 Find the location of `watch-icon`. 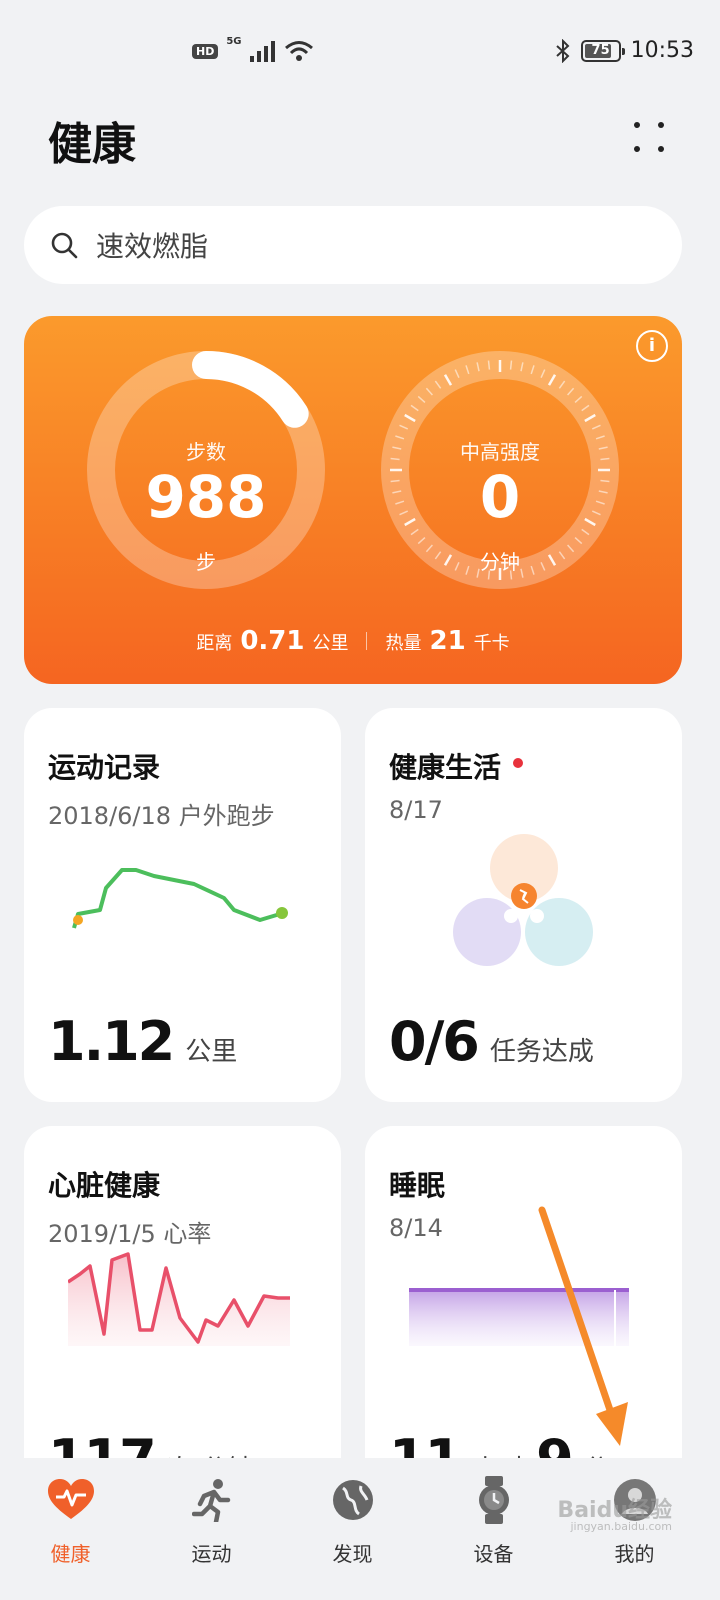

watch-icon is located at coordinates (493, 1500).